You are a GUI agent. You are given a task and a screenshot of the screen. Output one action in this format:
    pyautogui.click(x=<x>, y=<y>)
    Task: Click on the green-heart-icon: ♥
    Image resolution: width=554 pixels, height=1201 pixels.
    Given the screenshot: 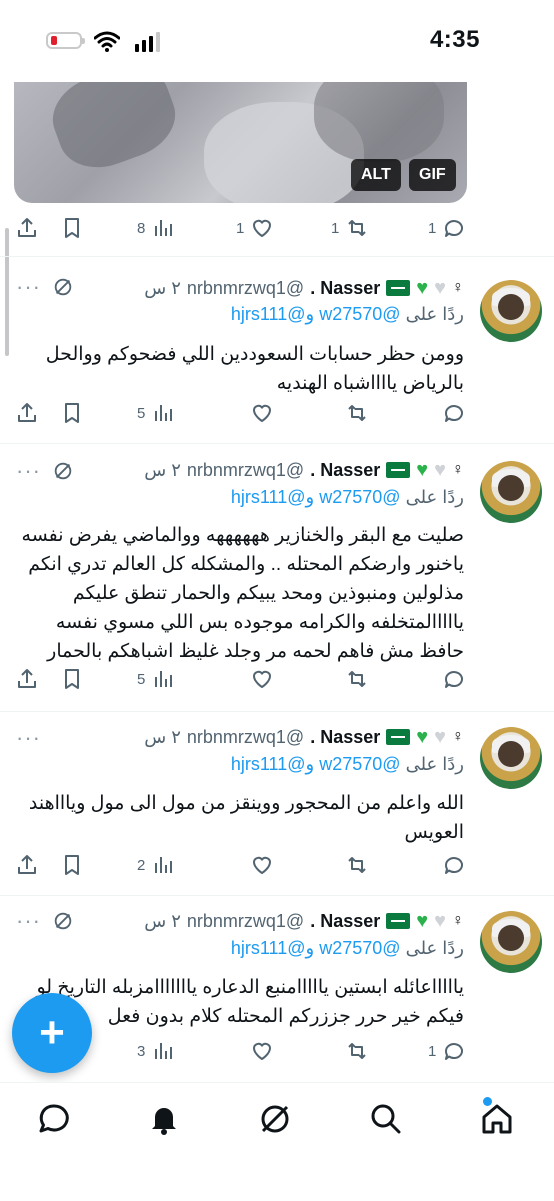 What is the action you would take?
    pyautogui.click(x=422, y=469)
    